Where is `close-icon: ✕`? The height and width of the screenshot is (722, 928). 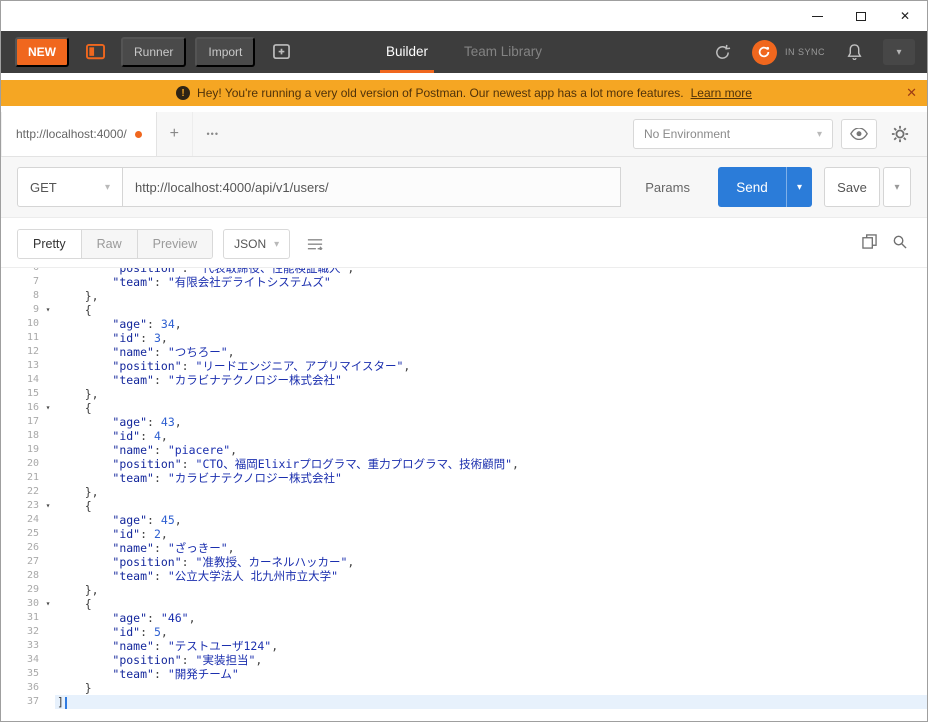 close-icon: ✕ is located at coordinates (905, 16).